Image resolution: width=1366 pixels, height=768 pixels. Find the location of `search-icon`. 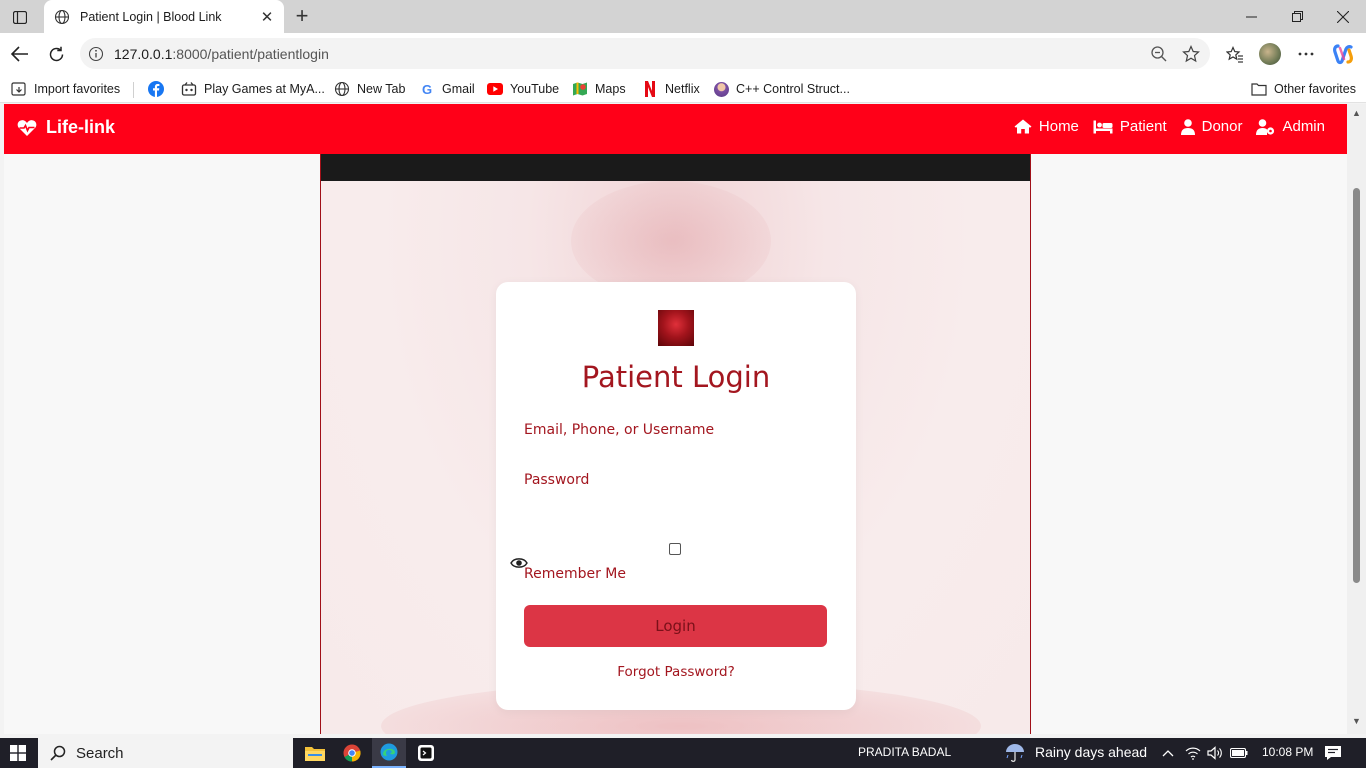

search-icon is located at coordinates (58, 753).